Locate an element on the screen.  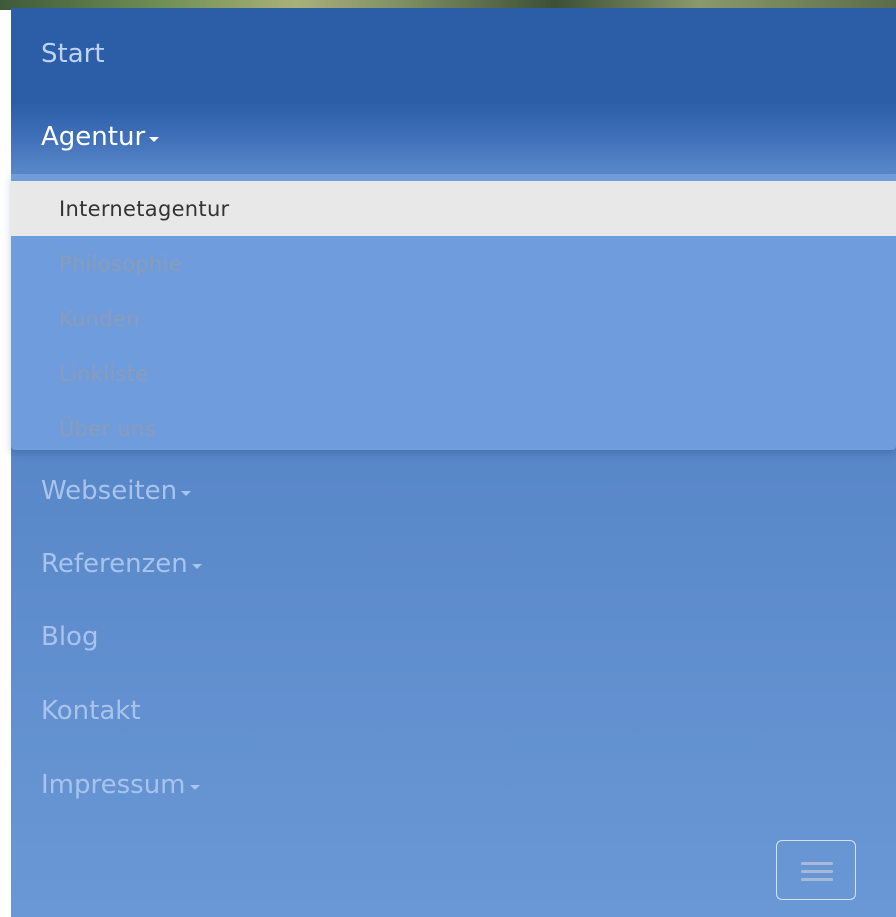
submenu-item-ueber-uns: Über uns is located at coordinates (453, 428).